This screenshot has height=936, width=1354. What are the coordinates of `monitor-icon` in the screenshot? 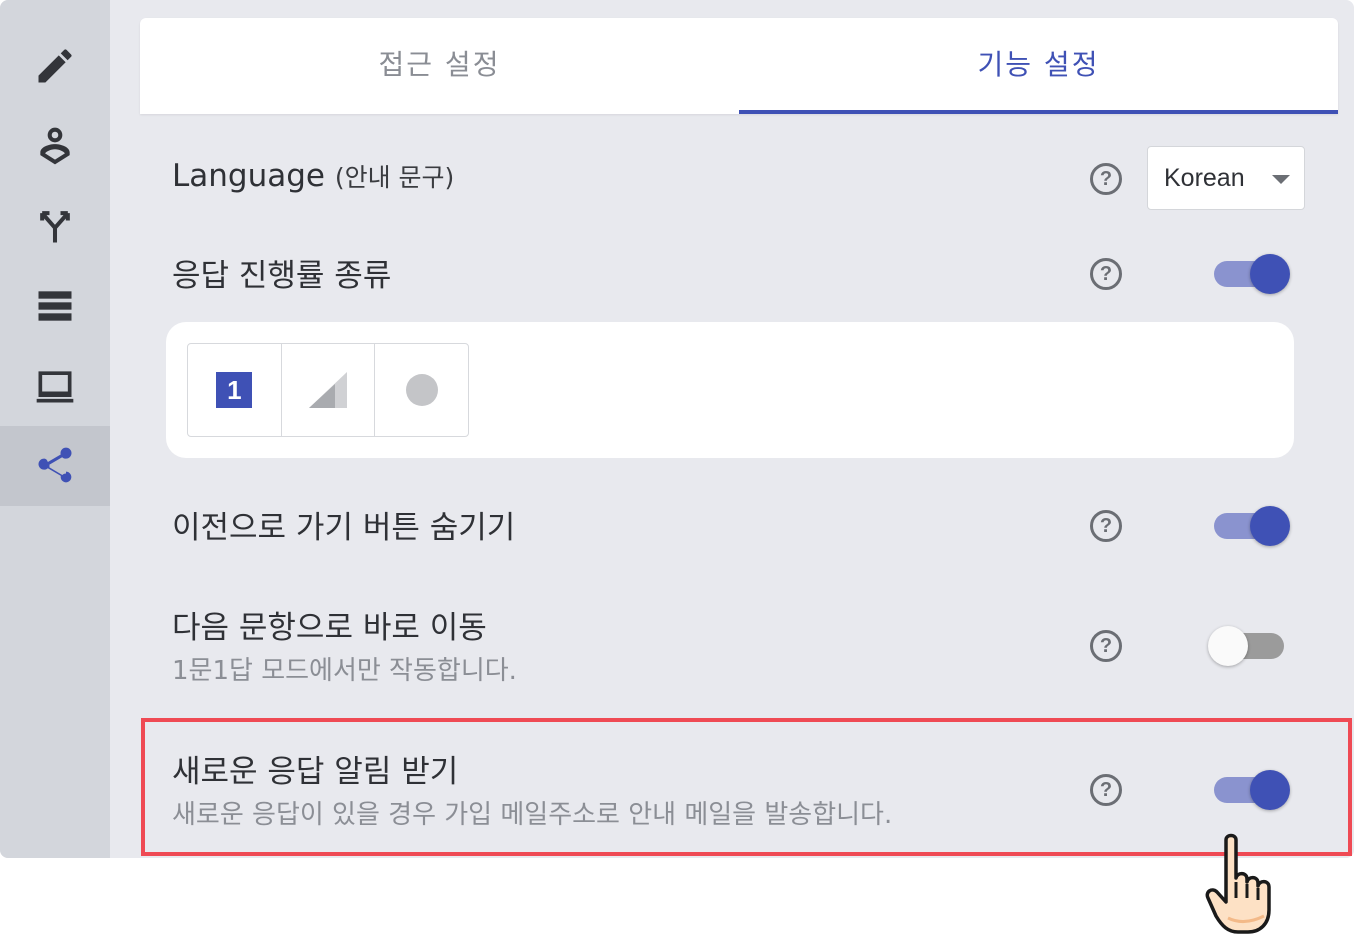 It's located at (55, 387).